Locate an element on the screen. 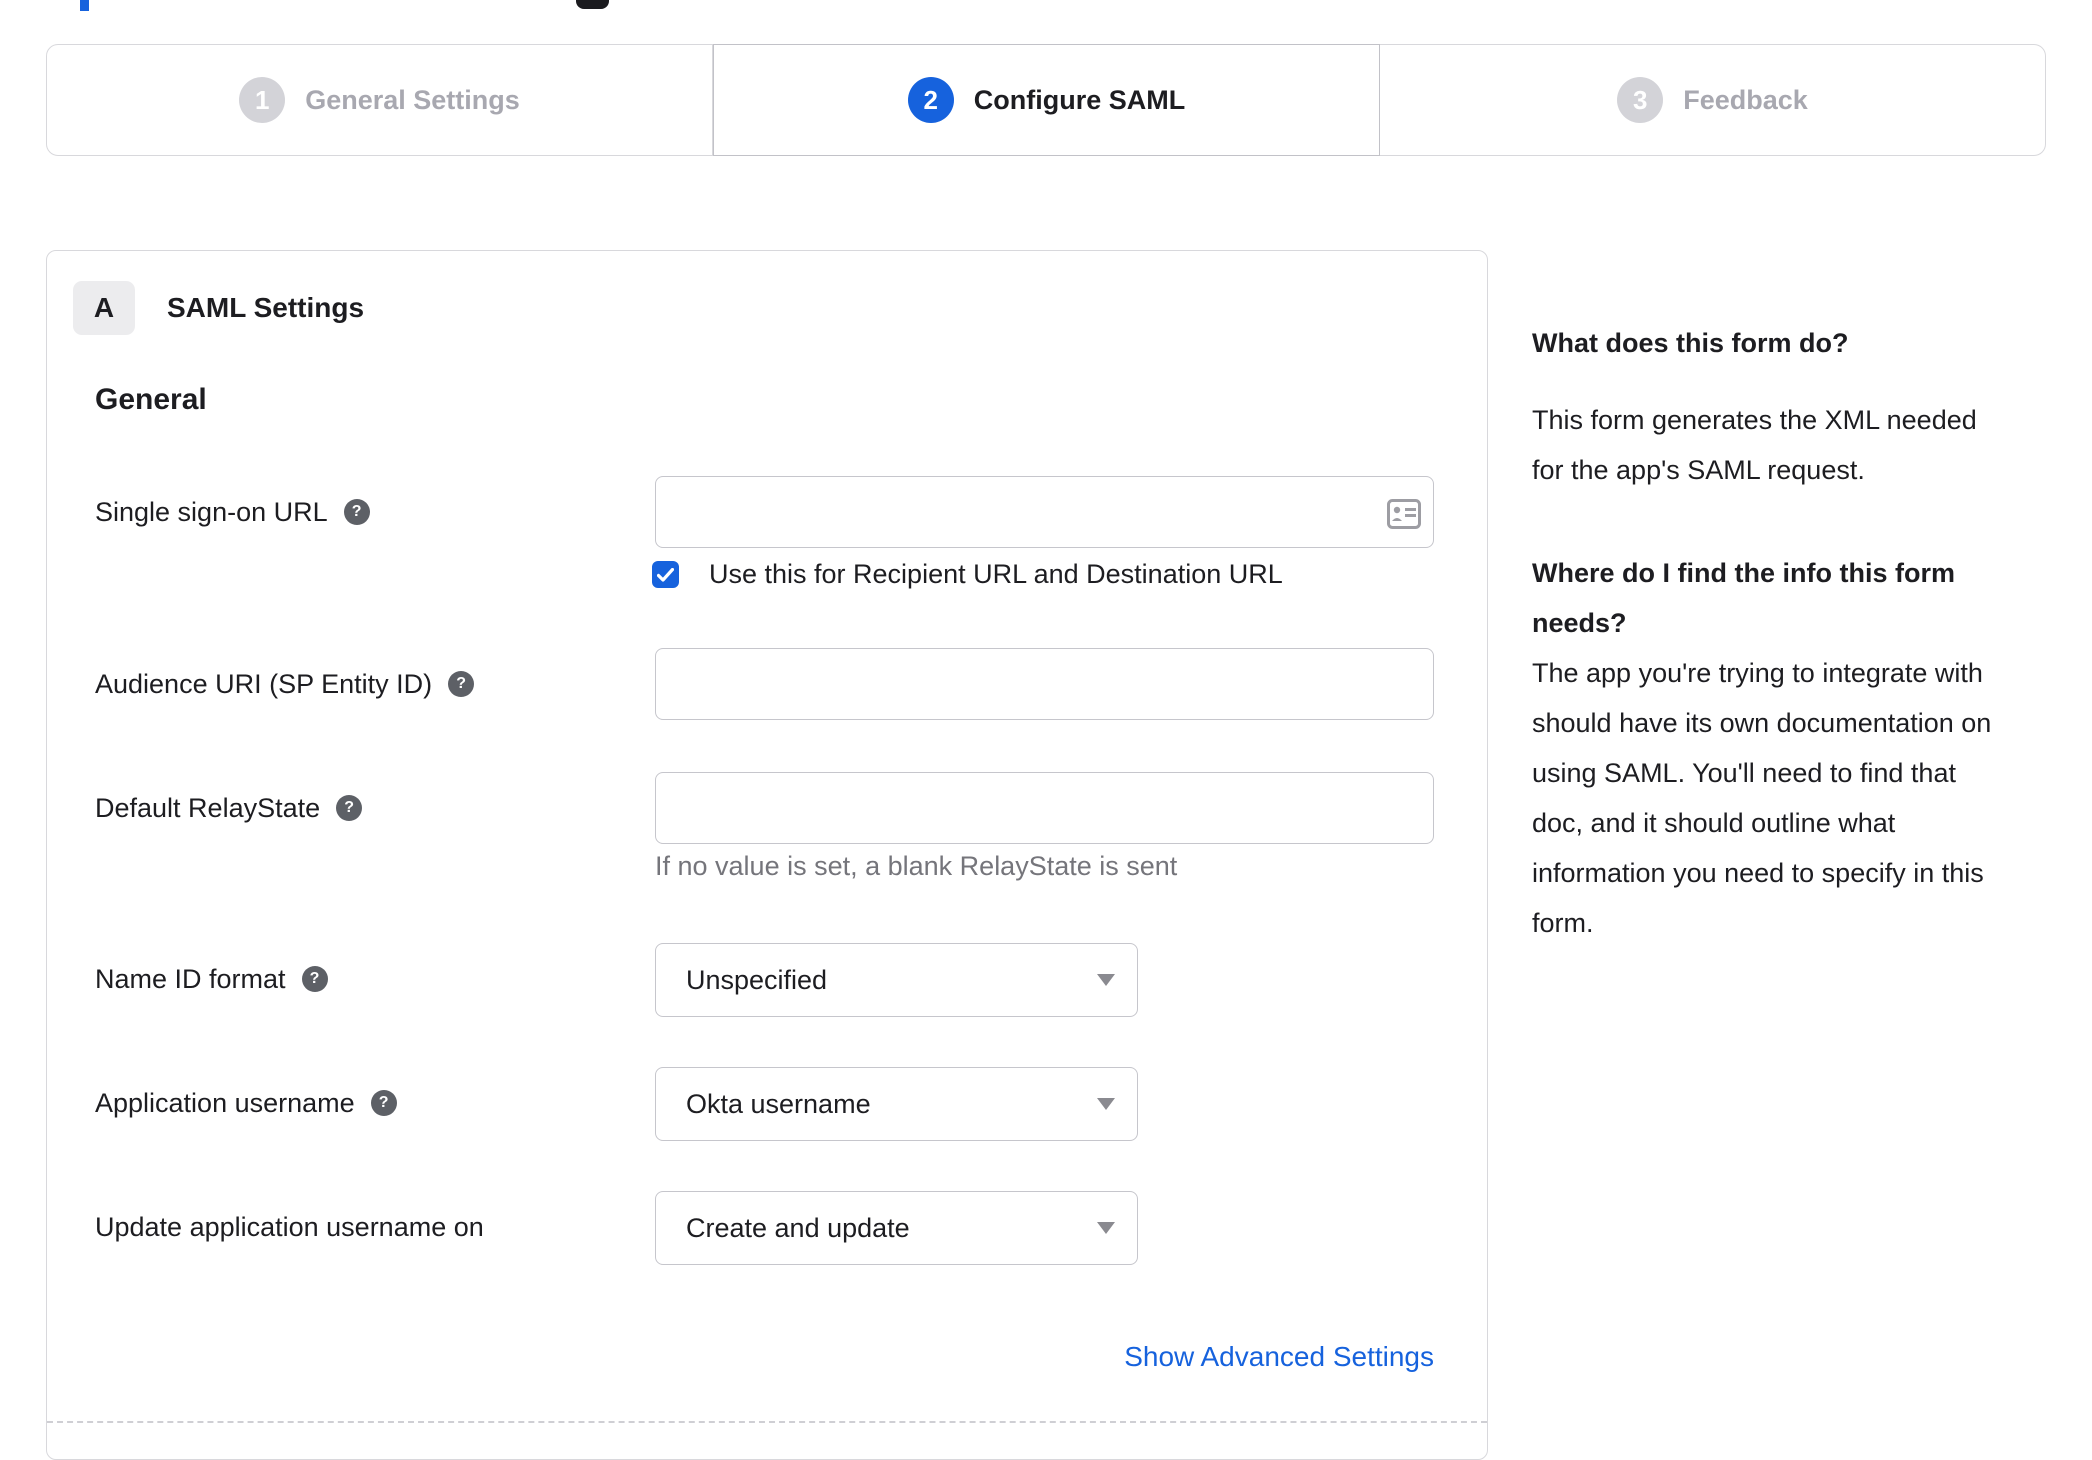 Image resolution: width=2092 pixels, height=1460 pixels. recipient-url-checkbox is located at coordinates (665, 574).